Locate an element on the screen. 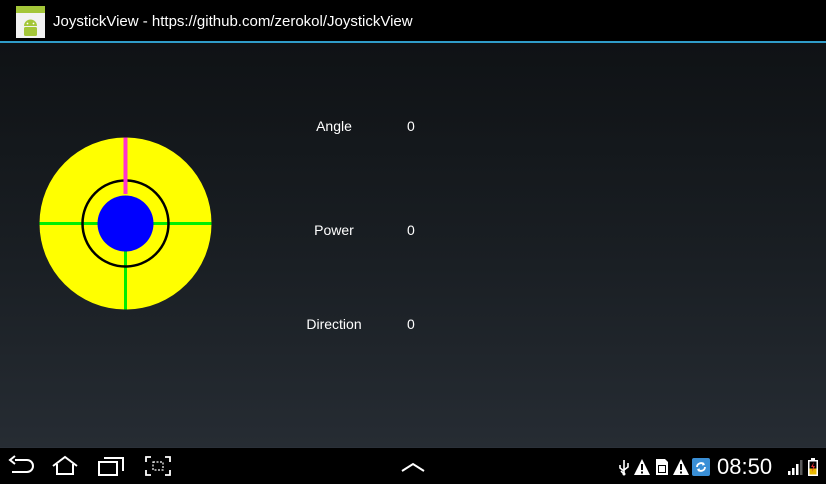  angle-label: Angle is located at coordinates (334, 126).